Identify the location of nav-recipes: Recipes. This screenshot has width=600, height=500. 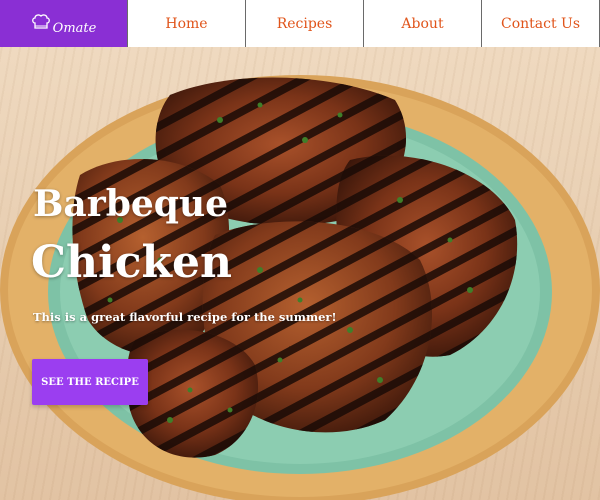
(304, 23).